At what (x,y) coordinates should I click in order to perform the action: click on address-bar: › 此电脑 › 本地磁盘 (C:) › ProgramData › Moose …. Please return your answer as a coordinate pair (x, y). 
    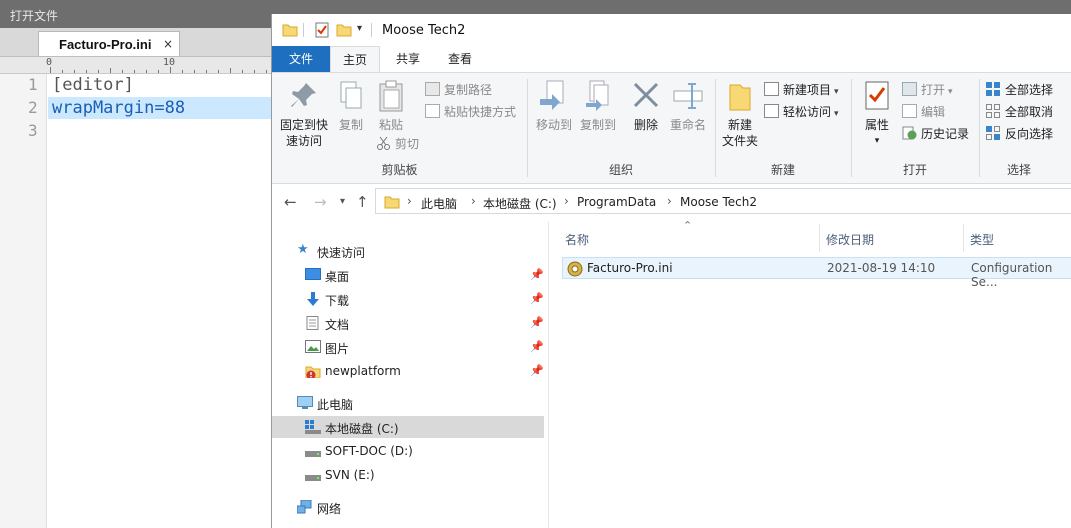
    Looking at the image, I should click on (723, 201).